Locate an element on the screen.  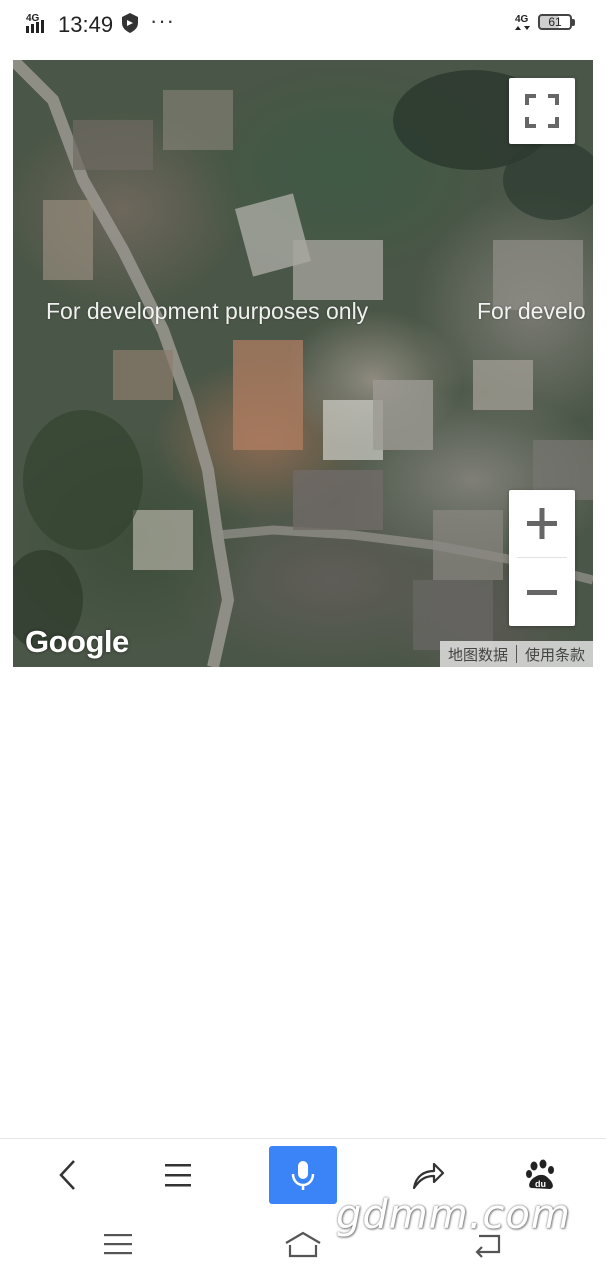
notification-shield-icon is located at coordinates (130, 23).